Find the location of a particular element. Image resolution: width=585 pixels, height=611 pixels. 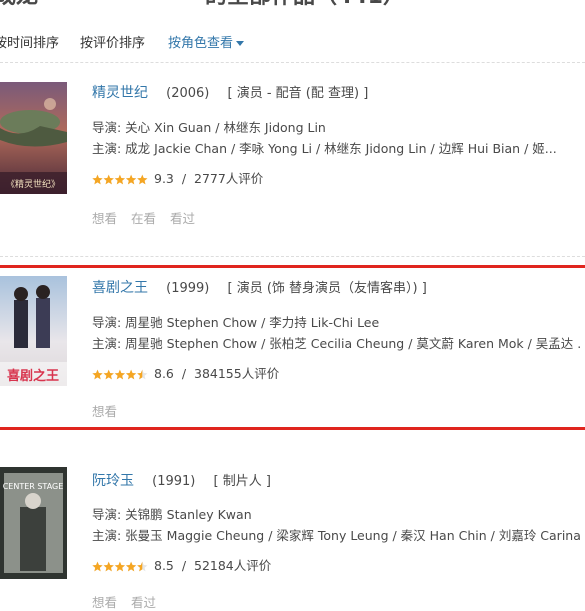

view-by-role-label: 按角色查看 is located at coordinates (201, 43).